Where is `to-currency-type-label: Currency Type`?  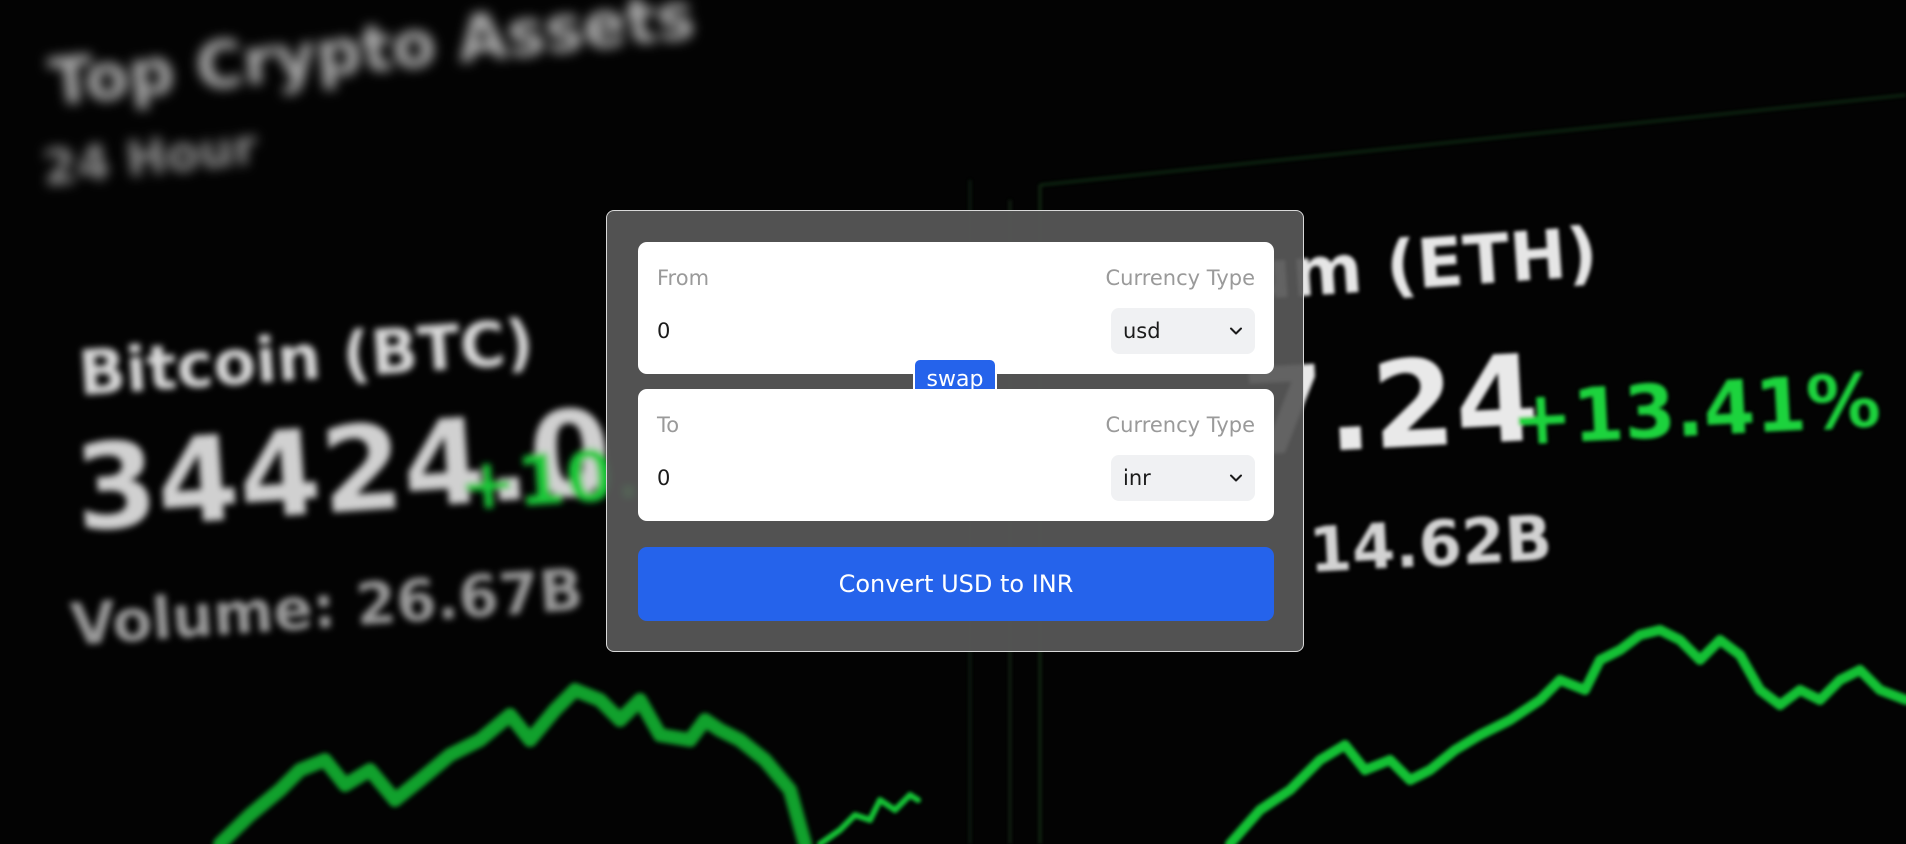 to-currency-type-label: Currency Type is located at coordinates (1180, 425).